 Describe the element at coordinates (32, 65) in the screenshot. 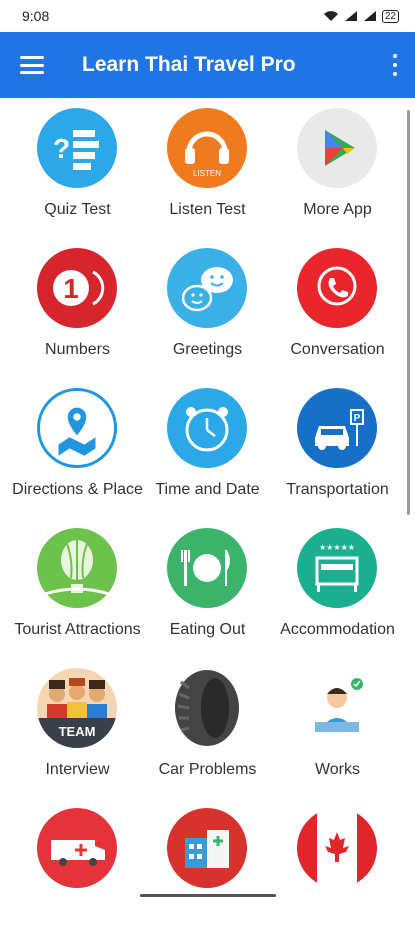

I see `menu-icon` at that location.